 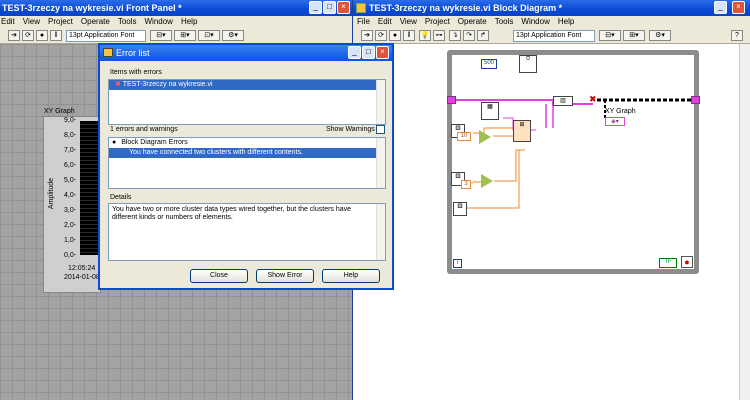 What do you see at coordinates (28, 35) in the screenshot?
I see `run-continuously-icon: ⟳` at bounding box center [28, 35].